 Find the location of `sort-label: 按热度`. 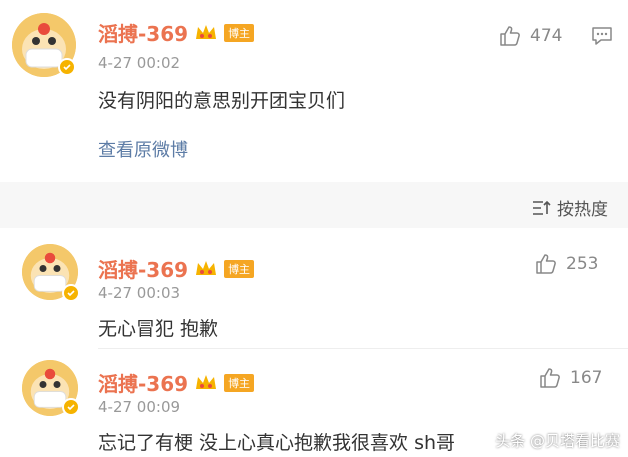

sort-label: 按热度 is located at coordinates (582, 210).